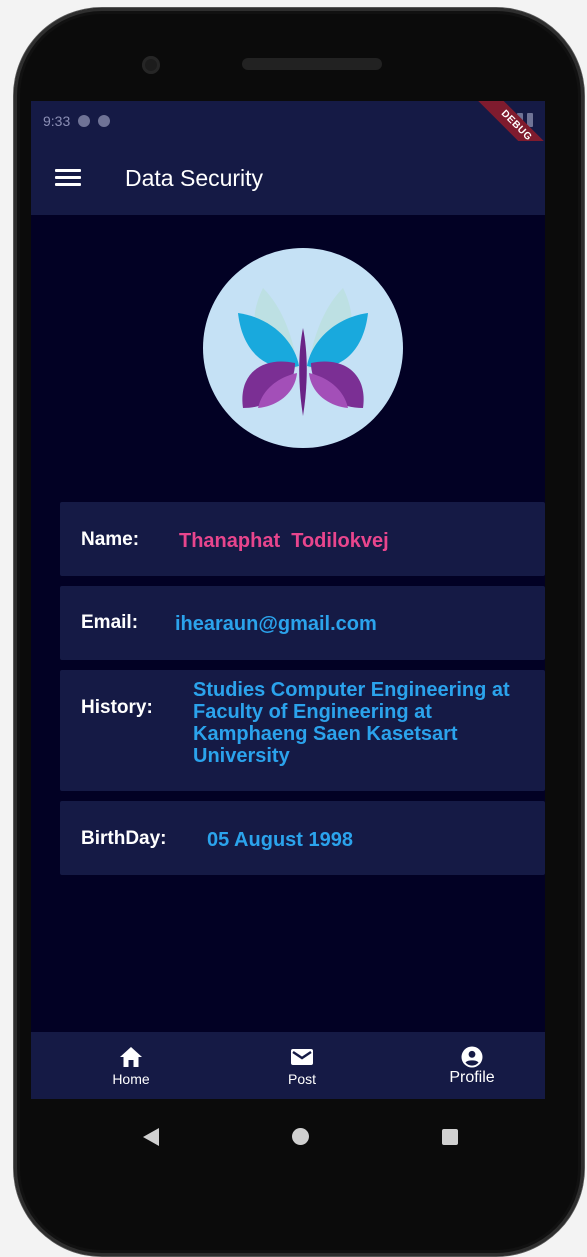 Image resolution: width=587 pixels, height=1257 pixels. What do you see at coordinates (151, 65) in the screenshot?
I see `front-camera` at bounding box center [151, 65].